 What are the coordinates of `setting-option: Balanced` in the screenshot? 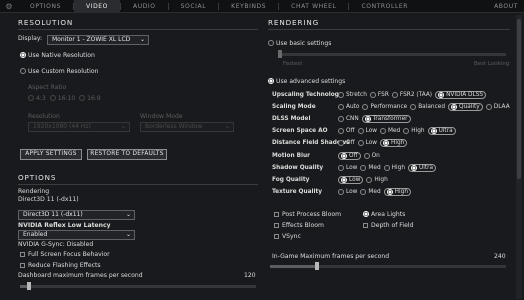 It's located at (428, 107).